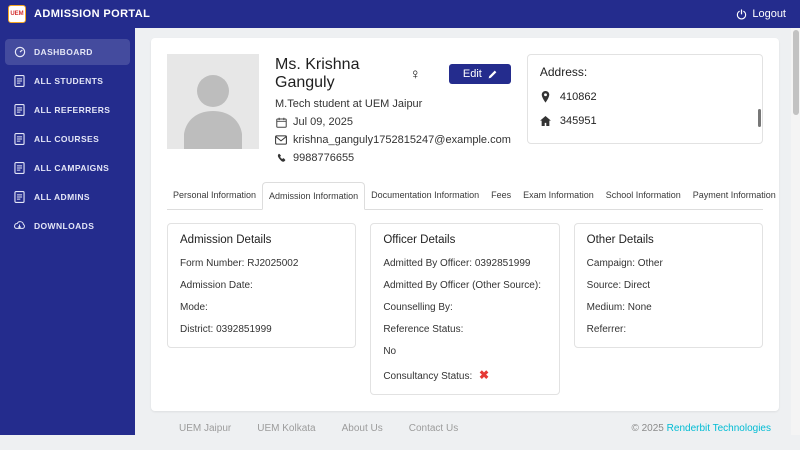  I want to click on row-value: None, so click(639, 307).